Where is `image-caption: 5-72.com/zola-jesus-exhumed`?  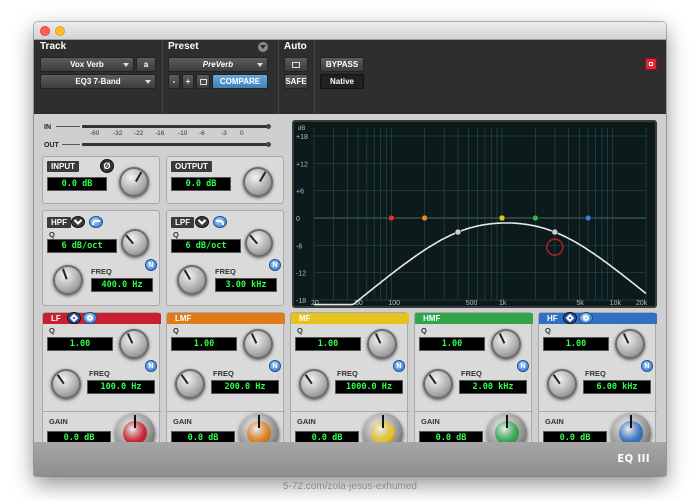
image-caption: 5-72.com/zola-jesus-exhumed is located at coordinates (350, 486).